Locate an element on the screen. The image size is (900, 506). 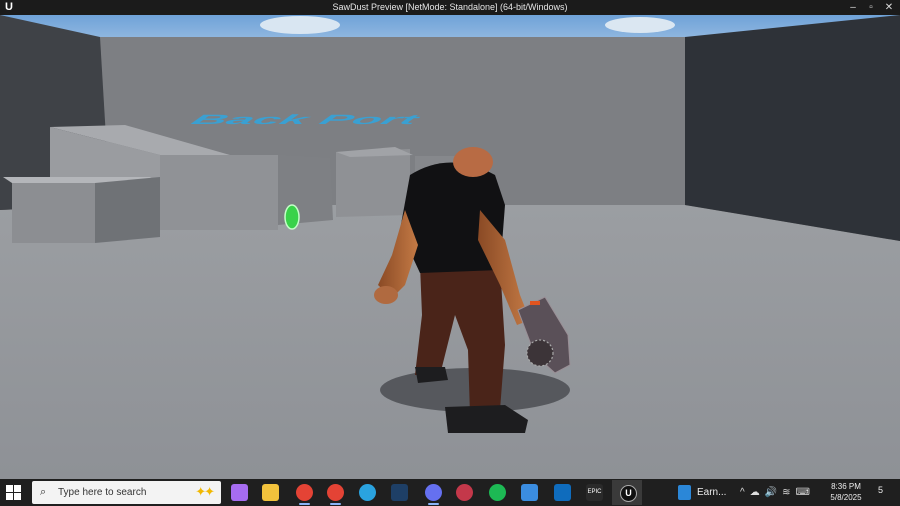
outlook-icon is located at coordinates (562, 492).